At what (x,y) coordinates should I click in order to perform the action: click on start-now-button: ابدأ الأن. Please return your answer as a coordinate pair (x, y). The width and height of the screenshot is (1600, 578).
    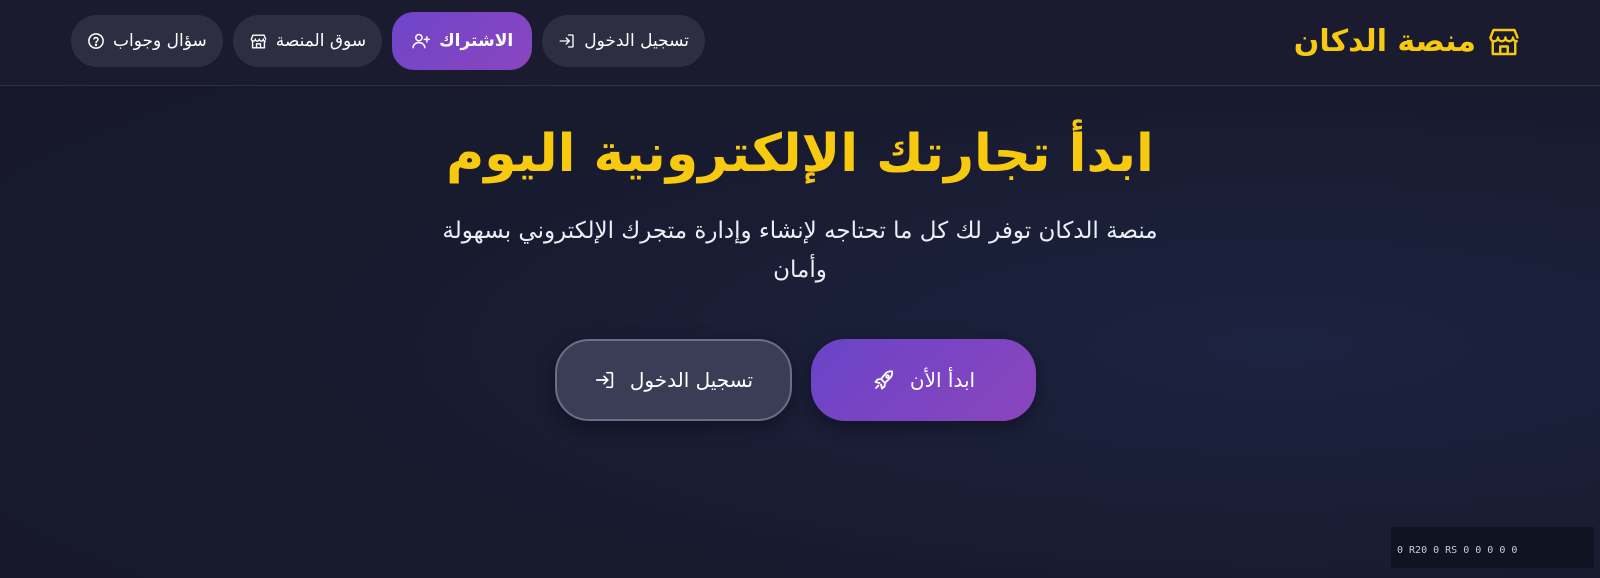
    Looking at the image, I should click on (923, 380).